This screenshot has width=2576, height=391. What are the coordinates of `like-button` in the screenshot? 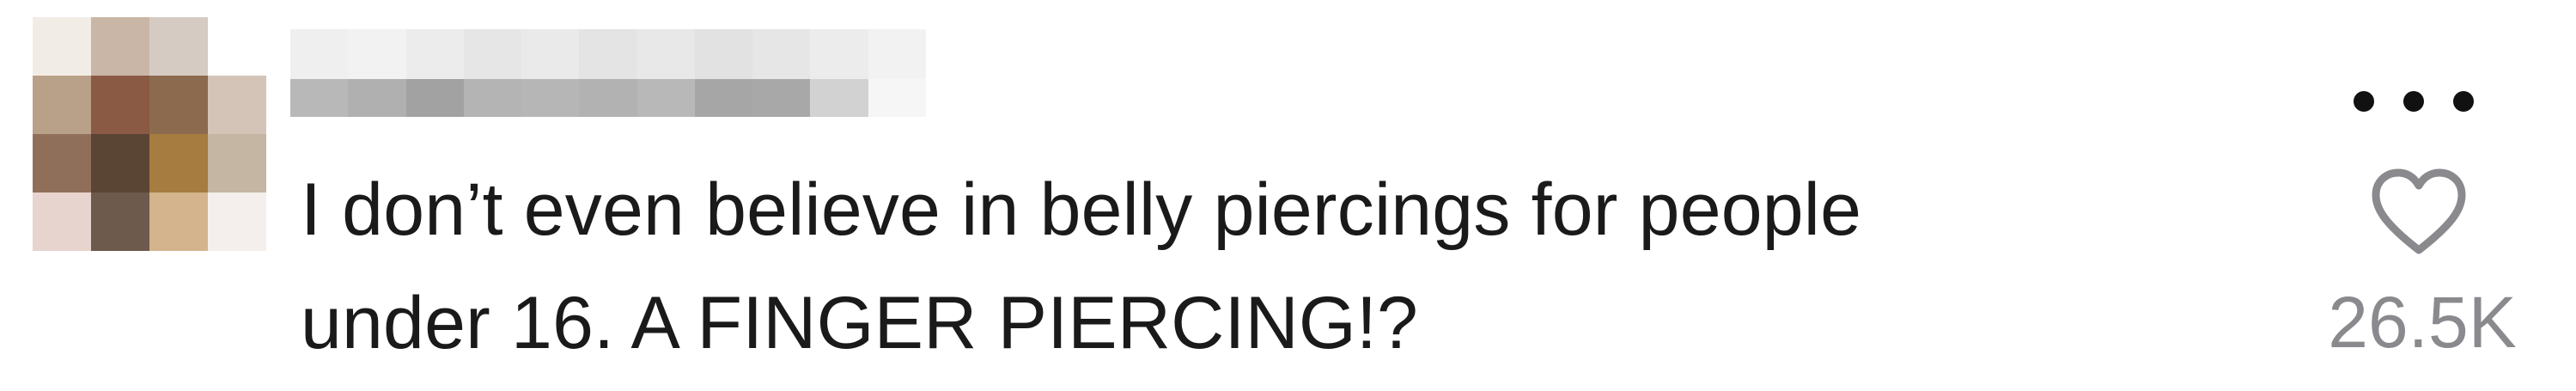 It's located at (2419, 212).